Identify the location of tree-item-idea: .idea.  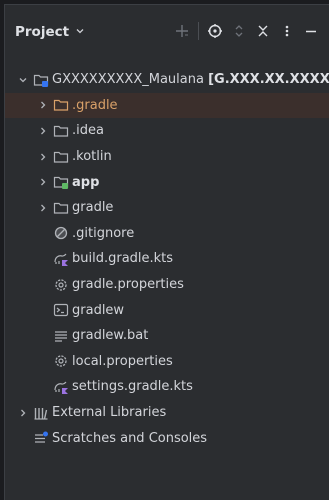
(167, 131).